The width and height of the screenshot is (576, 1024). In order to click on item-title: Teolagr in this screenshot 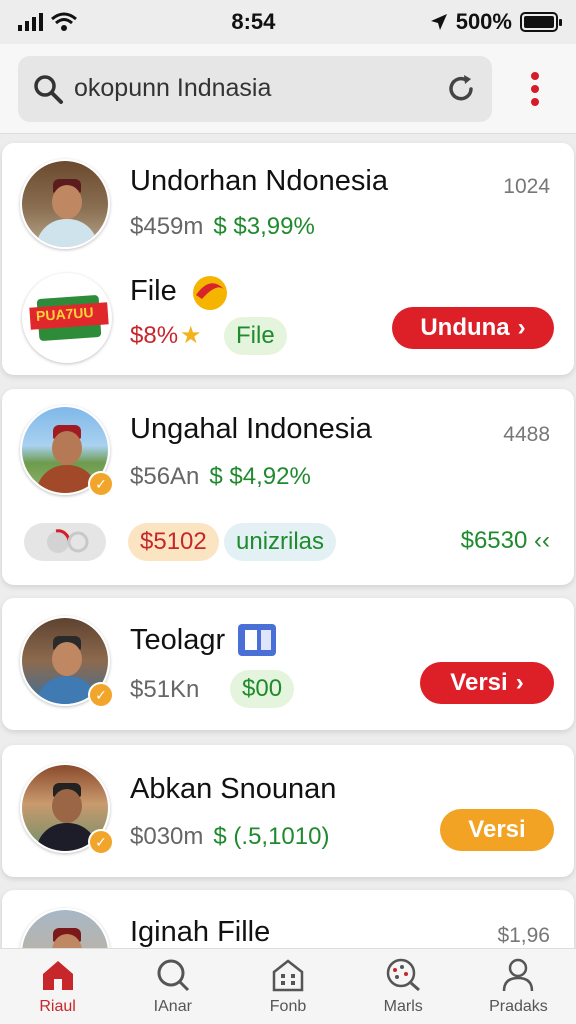, I will do `click(178, 640)`.